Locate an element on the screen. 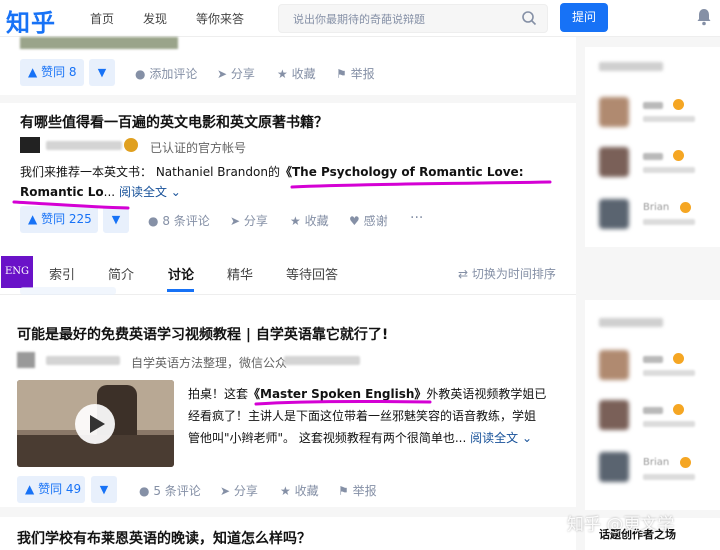  highlight-underline-book-title-cont is located at coordinates (71, 205).